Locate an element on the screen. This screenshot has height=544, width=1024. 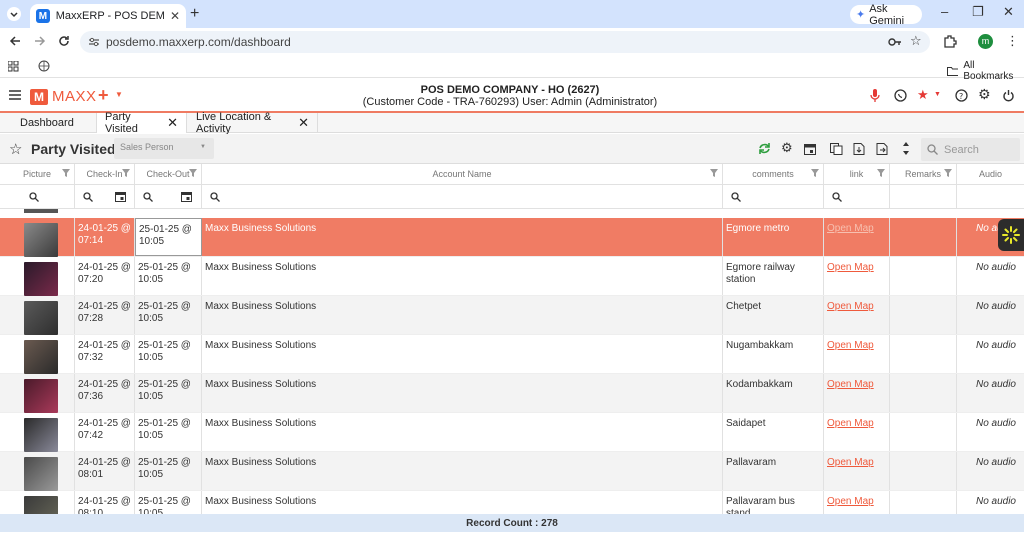
new-tab-icon: + is located at coordinates (194, 14).